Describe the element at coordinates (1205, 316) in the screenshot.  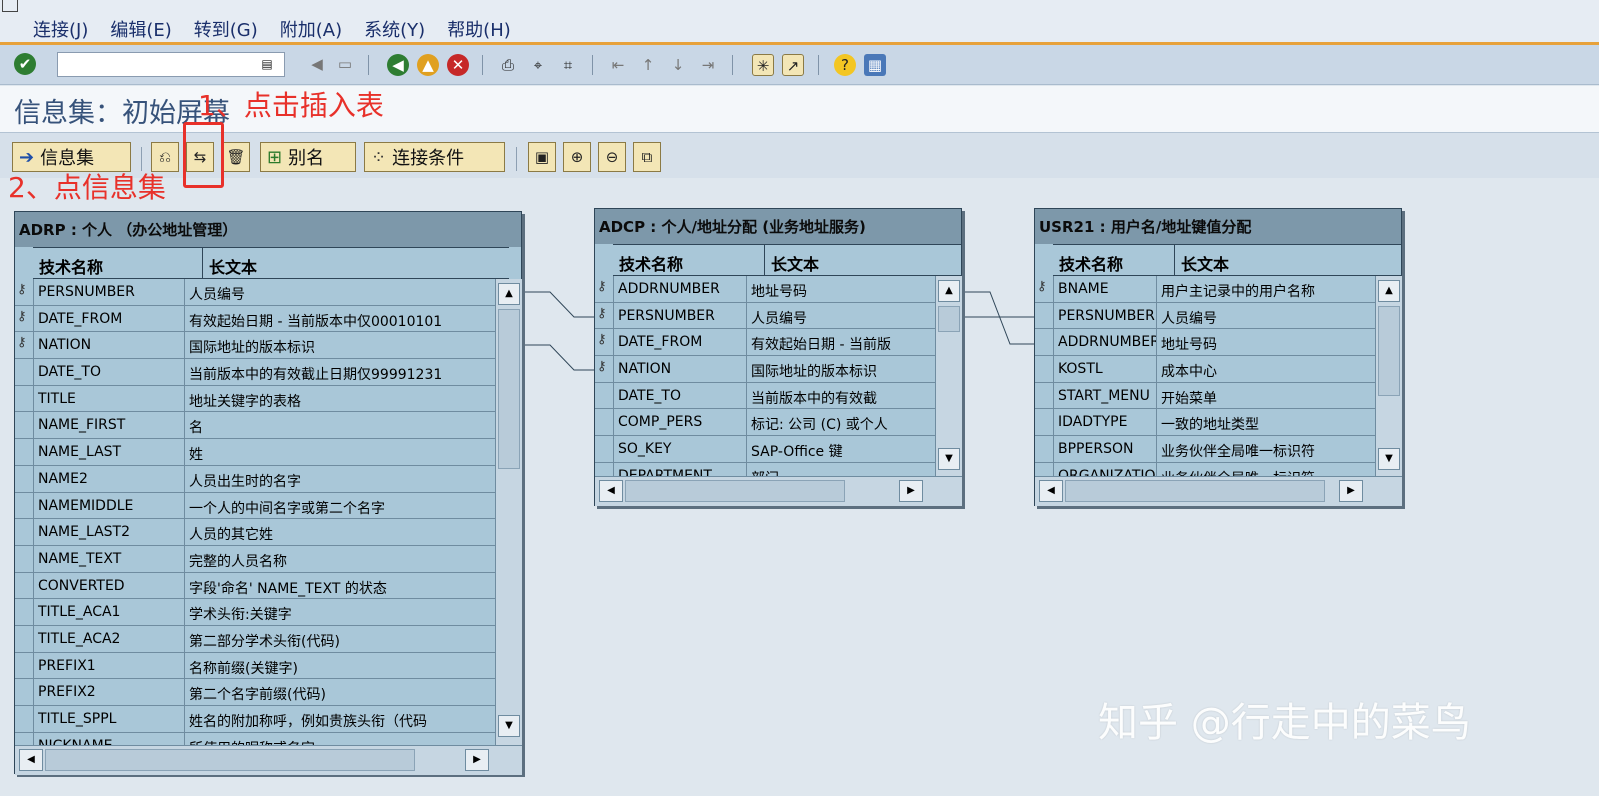
I see `table-row: PERSNUMBER 人员编号` at that location.